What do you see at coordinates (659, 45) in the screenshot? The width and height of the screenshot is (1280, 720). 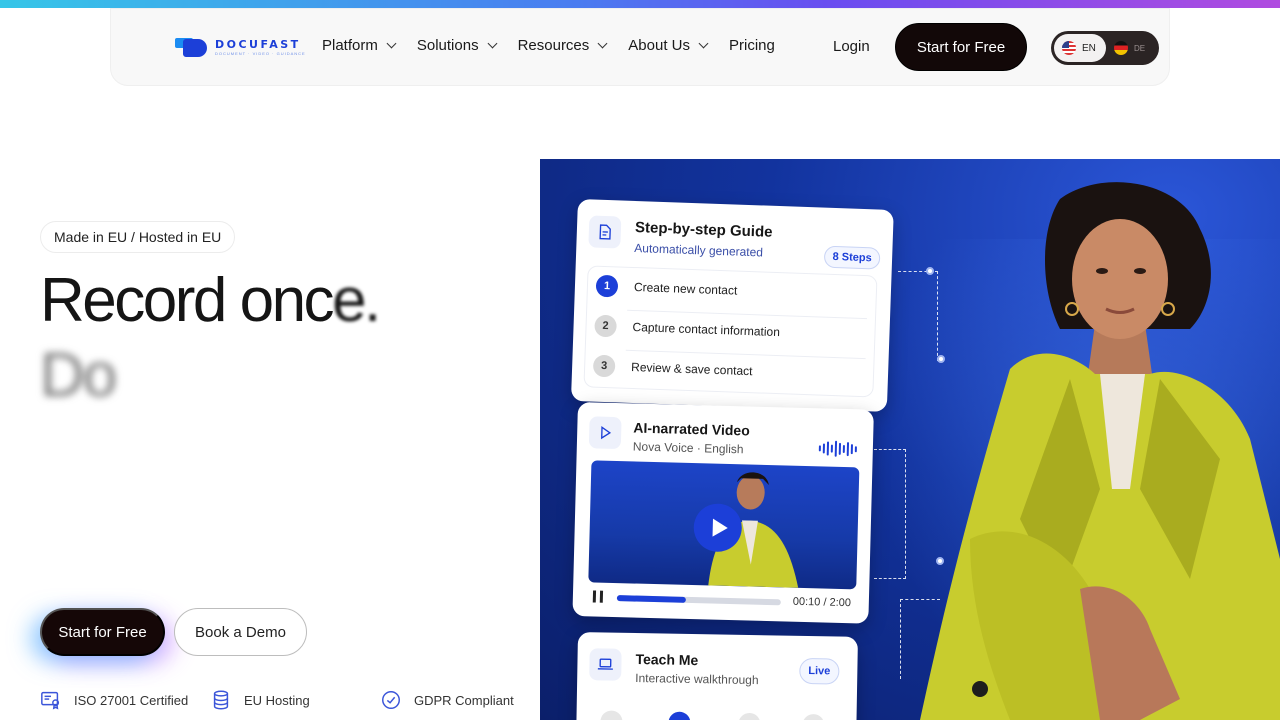 I see `nav-about-label: About Us` at bounding box center [659, 45].